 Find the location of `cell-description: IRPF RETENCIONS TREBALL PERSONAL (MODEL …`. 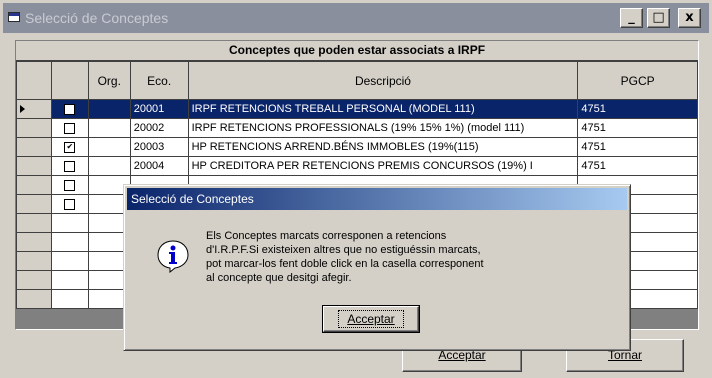

cell-description: IRPF RETENCIONS TREBALL PERSONAL (MODEL … is located at coordinates (383, 109).